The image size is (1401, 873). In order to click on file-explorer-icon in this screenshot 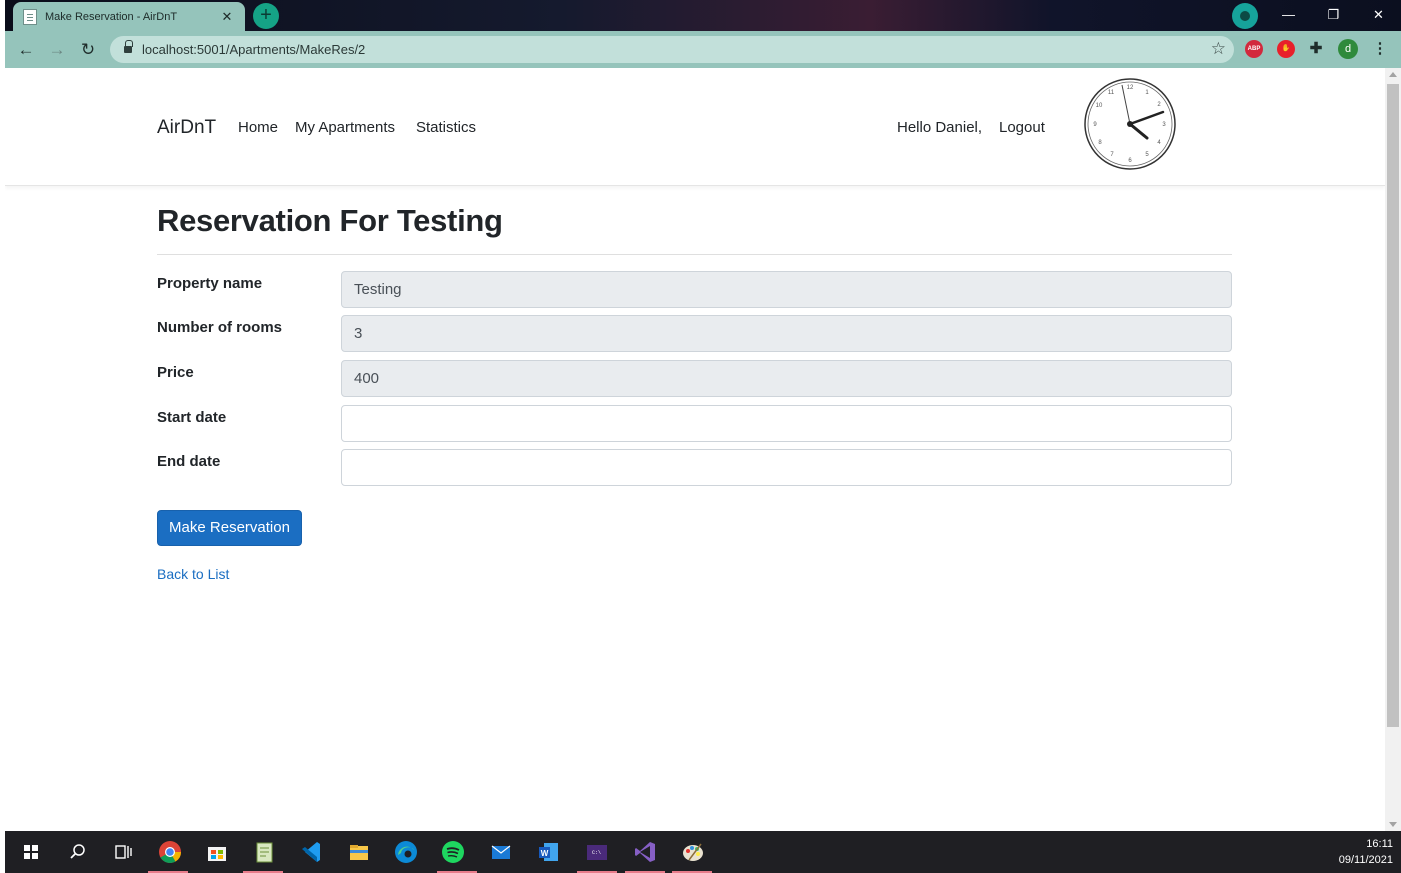, I will do `click(359, 852)`.